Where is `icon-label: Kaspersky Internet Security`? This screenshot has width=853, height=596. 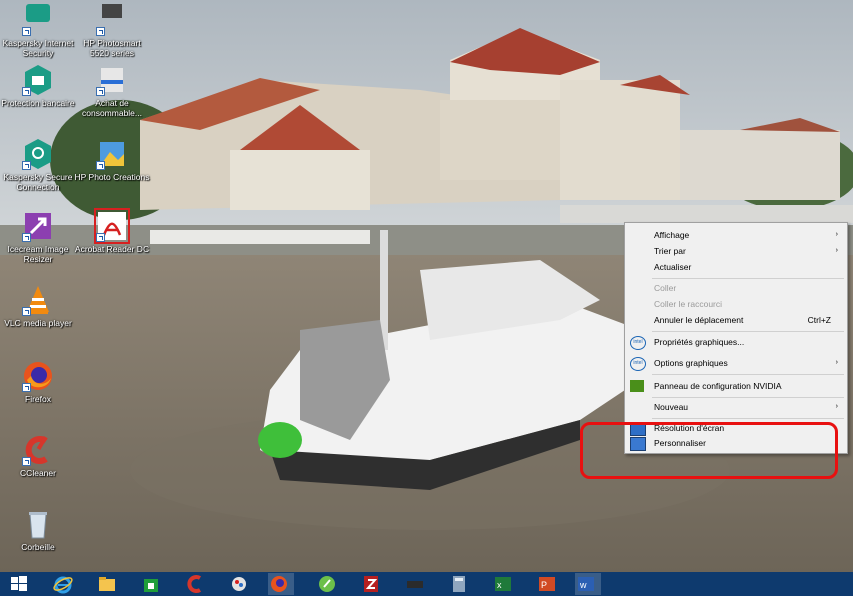 icon-label: Kaspersky Internet Security is located at coordinates (38, 48).